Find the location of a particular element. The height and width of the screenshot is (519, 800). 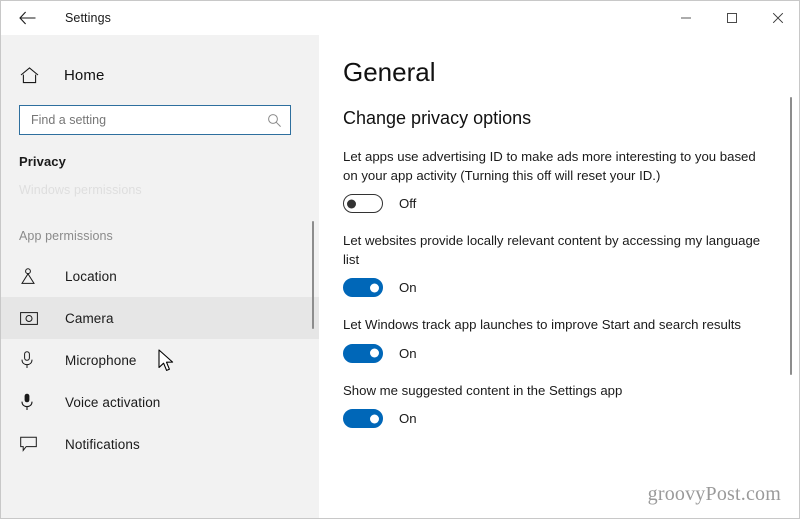

home-label: Home is located at coordinates (84, 75).